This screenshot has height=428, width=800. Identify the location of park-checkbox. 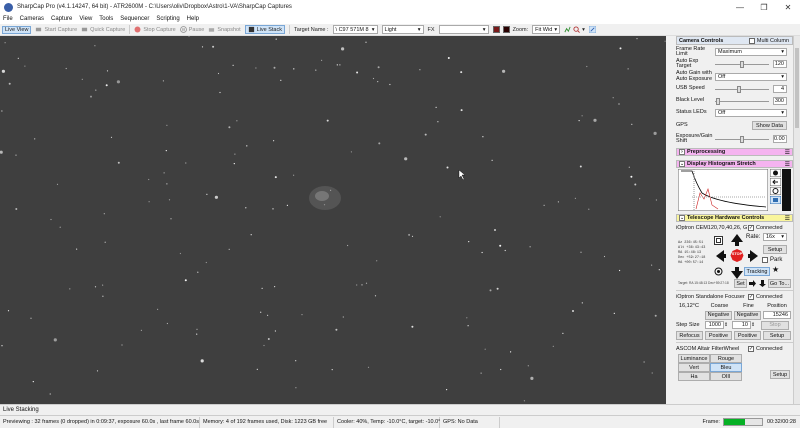
(765, 260).